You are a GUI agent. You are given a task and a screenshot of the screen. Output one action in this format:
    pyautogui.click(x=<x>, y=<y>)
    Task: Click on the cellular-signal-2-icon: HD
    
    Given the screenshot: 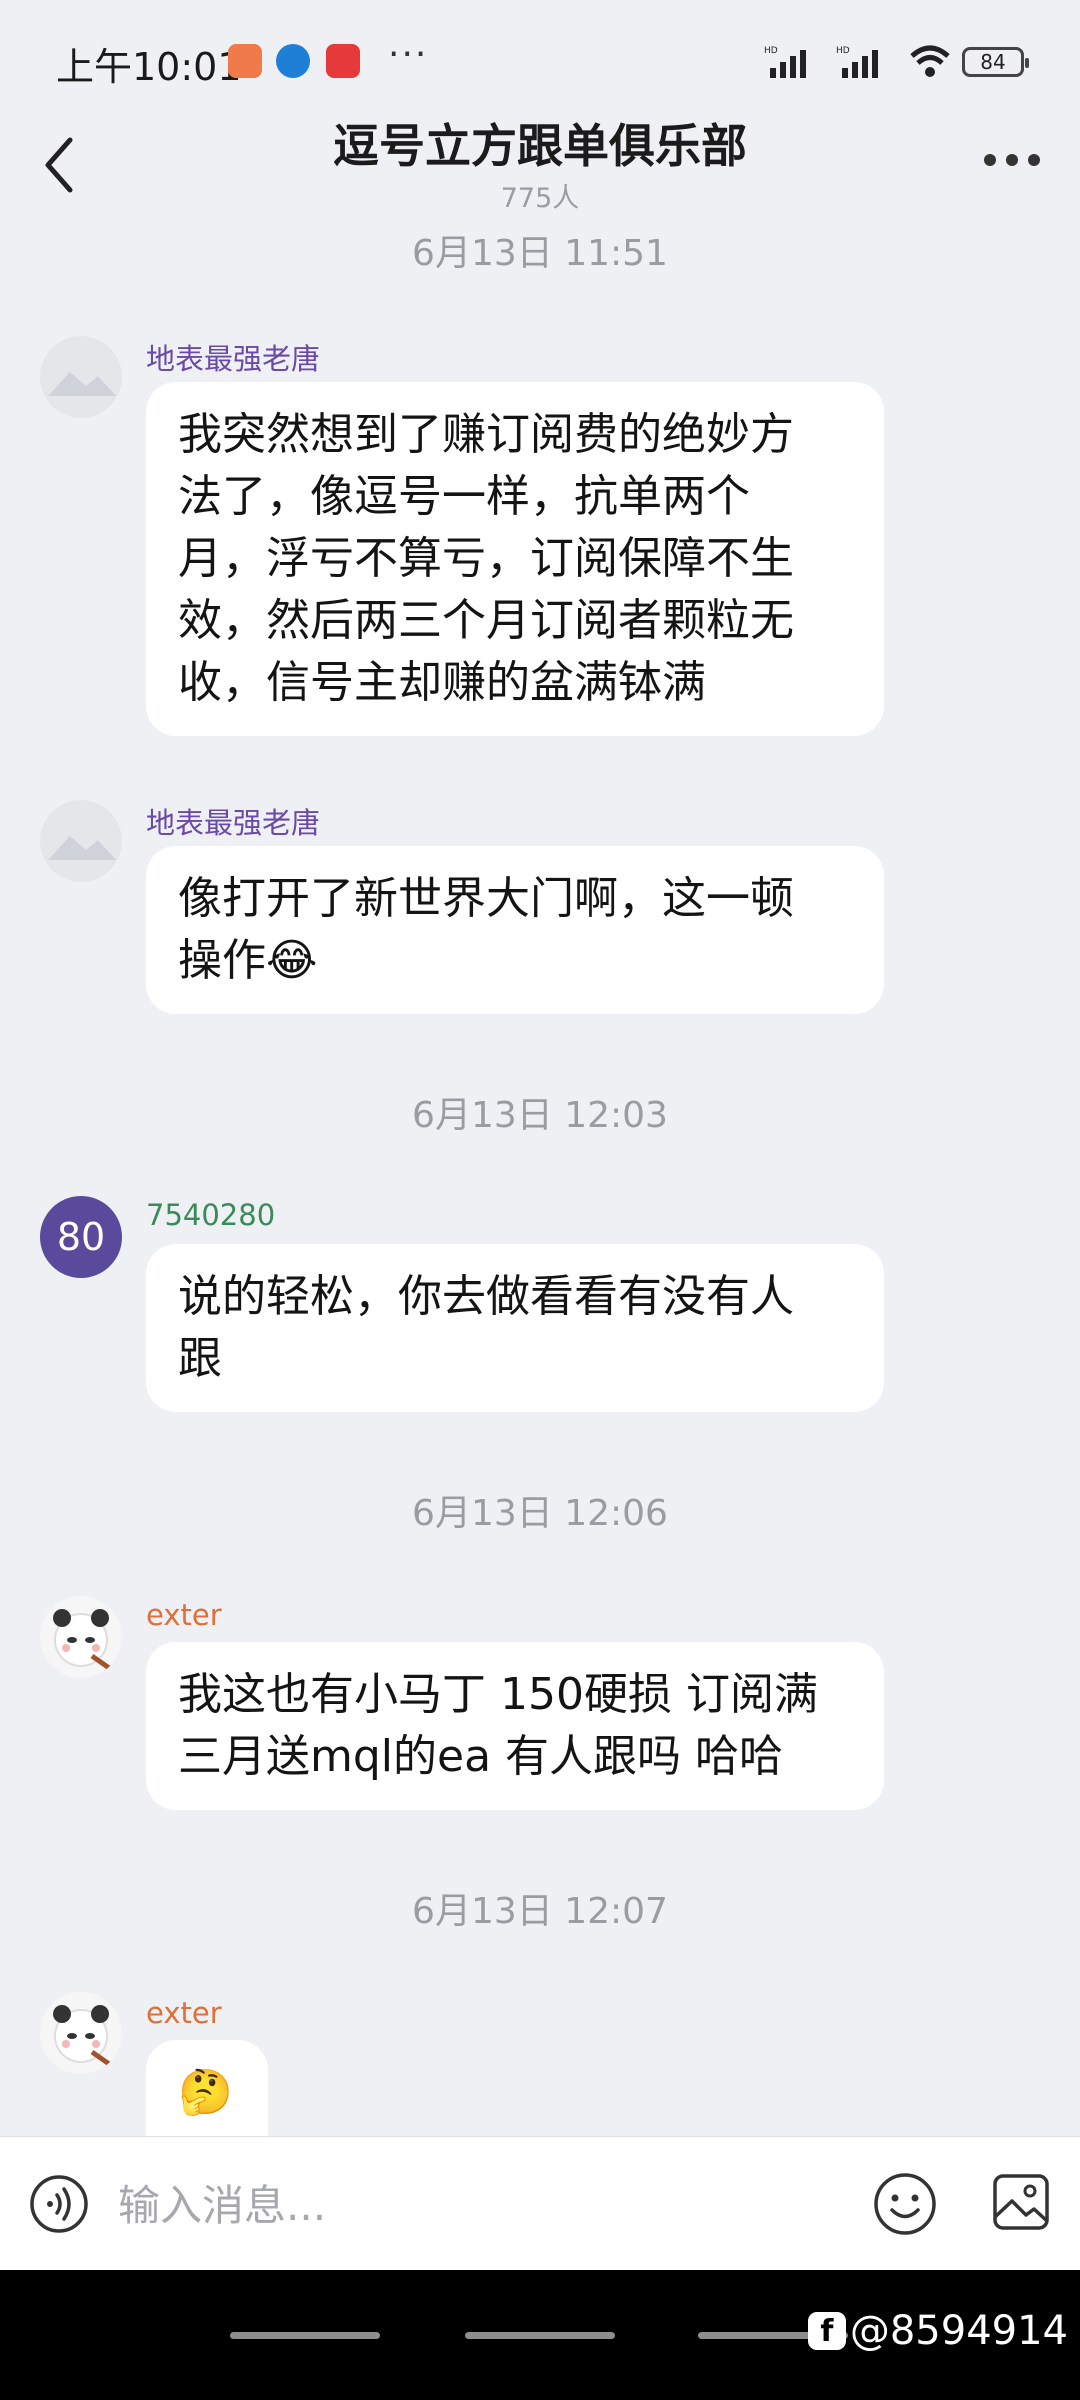 What is the action you would take?
    pyautogui.click(x=857, y=62)
    